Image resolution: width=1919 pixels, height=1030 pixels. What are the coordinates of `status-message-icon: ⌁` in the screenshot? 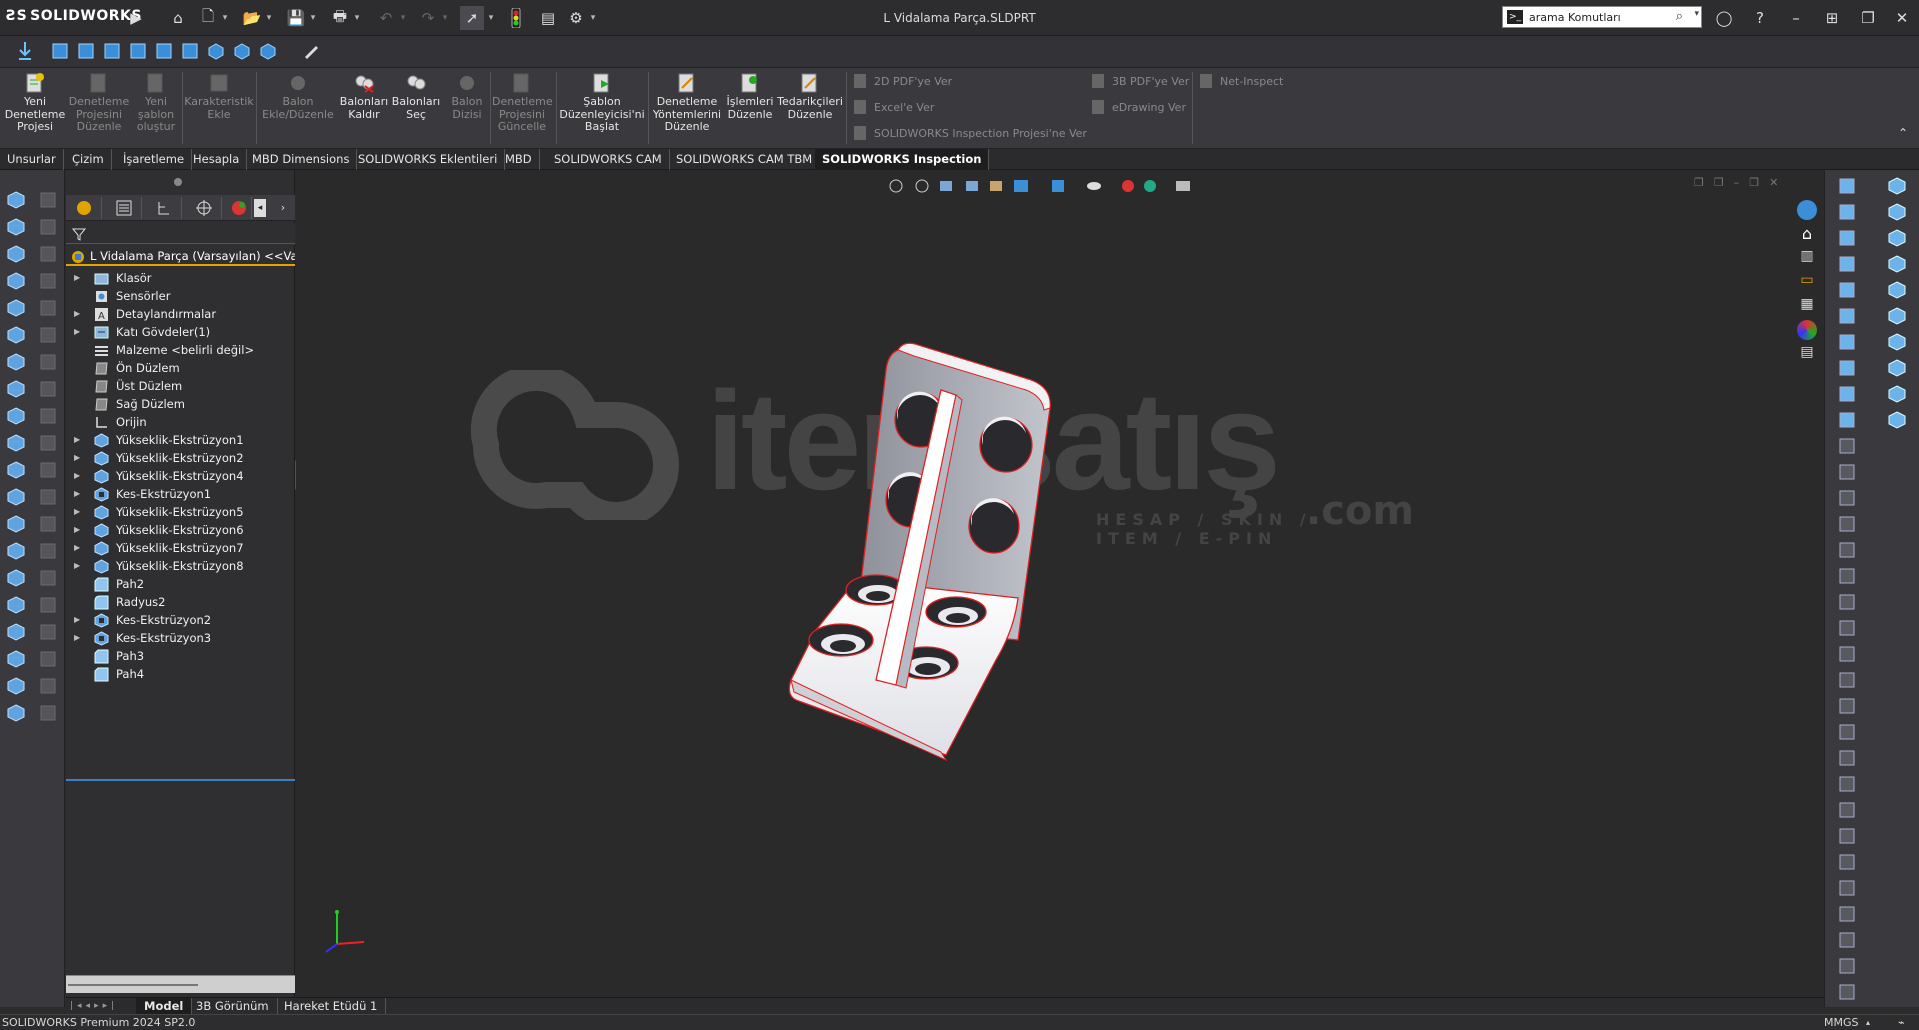 It's located at (1901, 1022).